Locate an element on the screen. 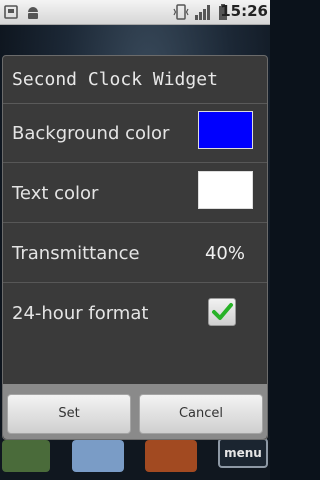 The width and height of the screenshot is (320, 480). background-color-label: Background color is located at coordinates (91, 133).